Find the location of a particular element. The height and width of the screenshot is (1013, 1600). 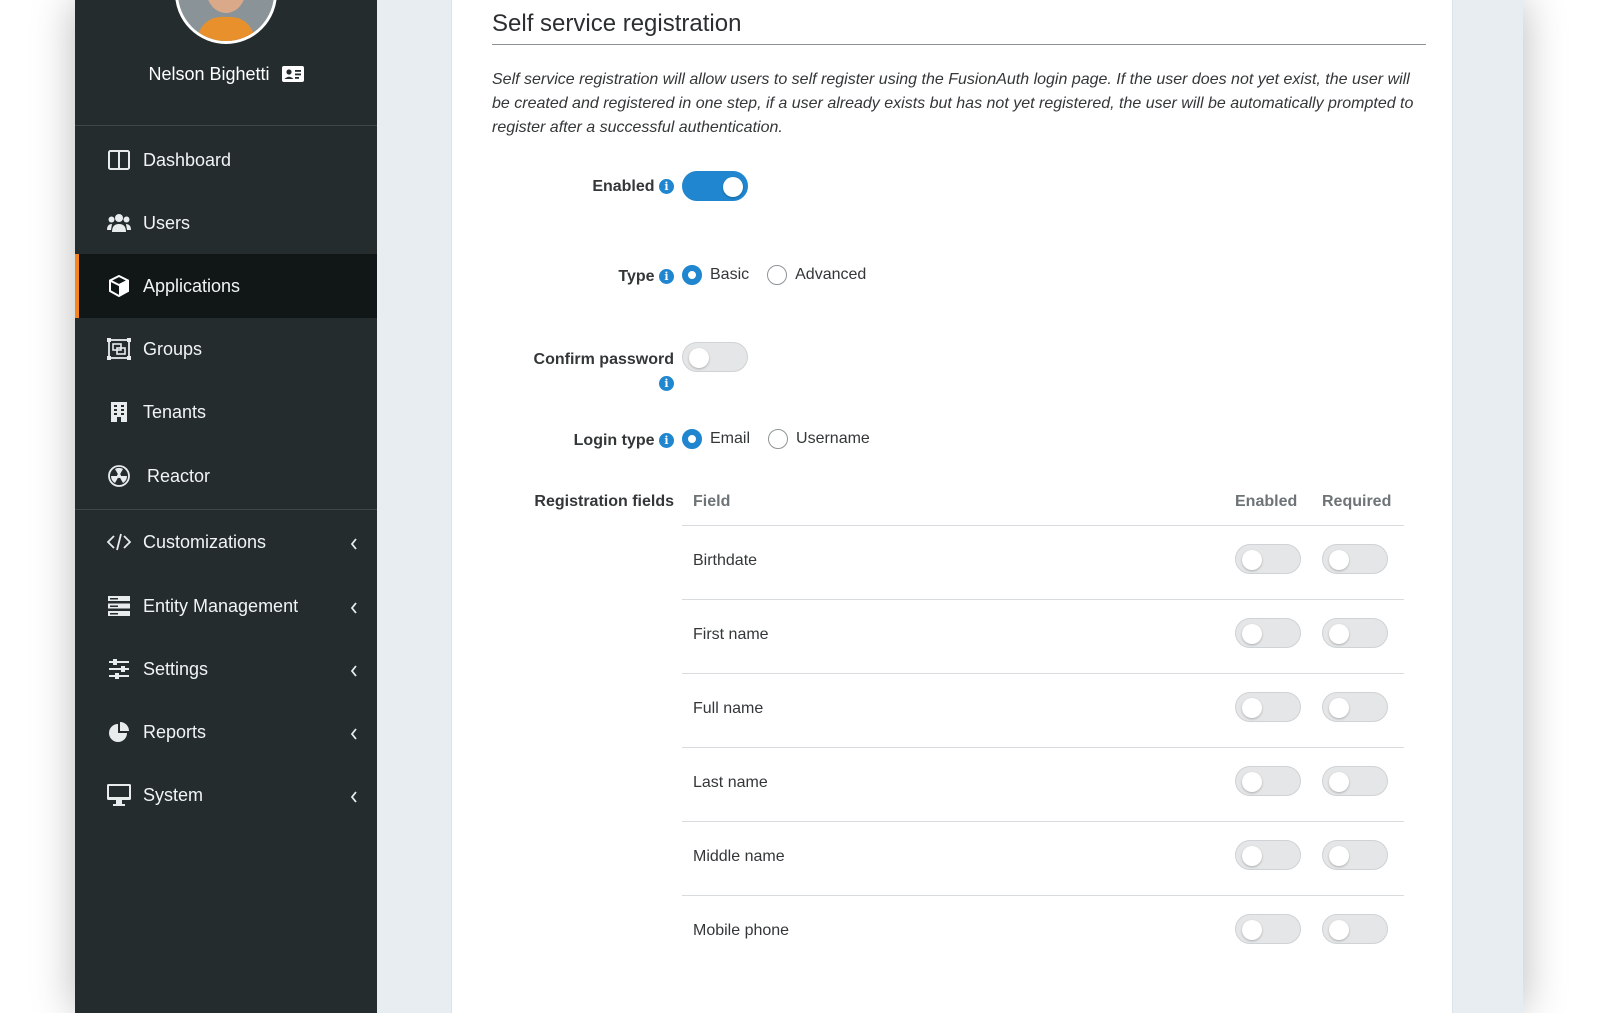

cube-icon is located at coordinates (119, 286).